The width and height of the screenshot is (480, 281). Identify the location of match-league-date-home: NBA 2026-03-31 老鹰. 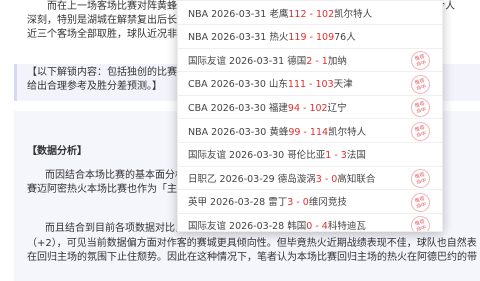
(238, 14).